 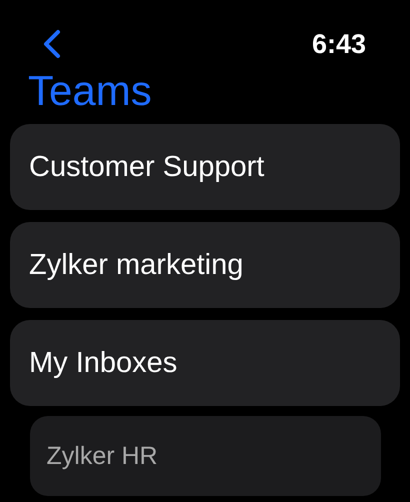 What do you see at coordinates (205, 456) in the screenshot?
I see `team-item: Zylker HR` at bounding box center [205, 456].